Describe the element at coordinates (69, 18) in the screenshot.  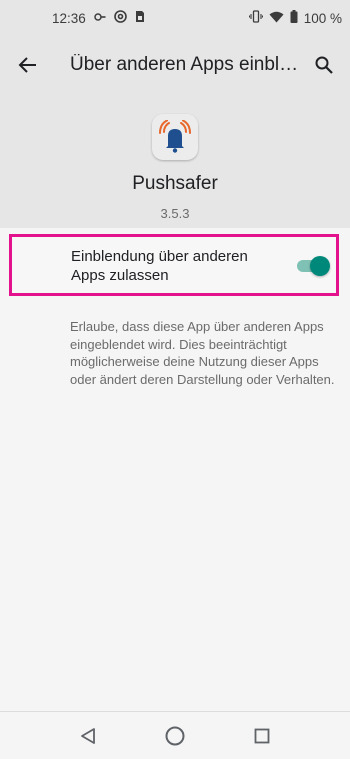
I see `status-time: 12:36` at that location.